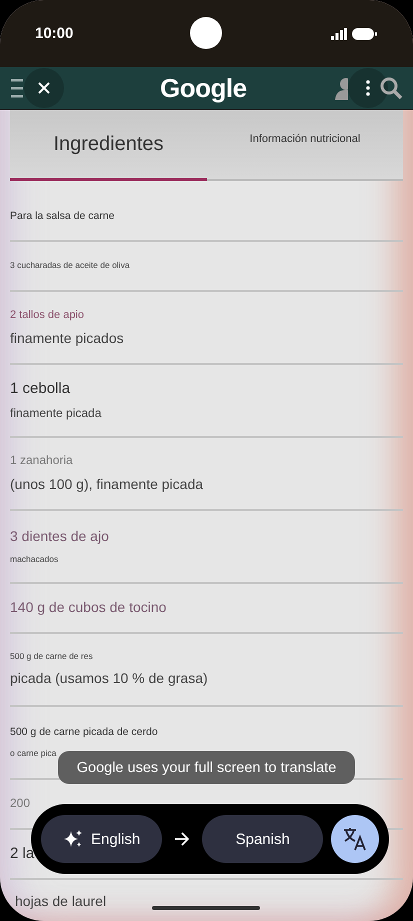  I want to click on ingredient-text: 500 g de carne picada de cerdo, so click(84, 733).